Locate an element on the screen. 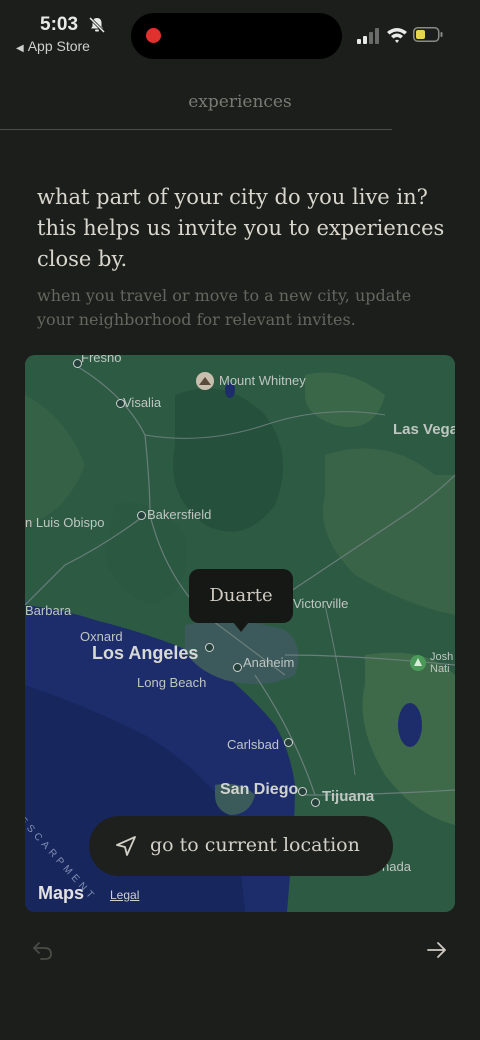 This screenshot has width=480, height=1040. battery-low-power-icon is located at coordinates (428, 34).